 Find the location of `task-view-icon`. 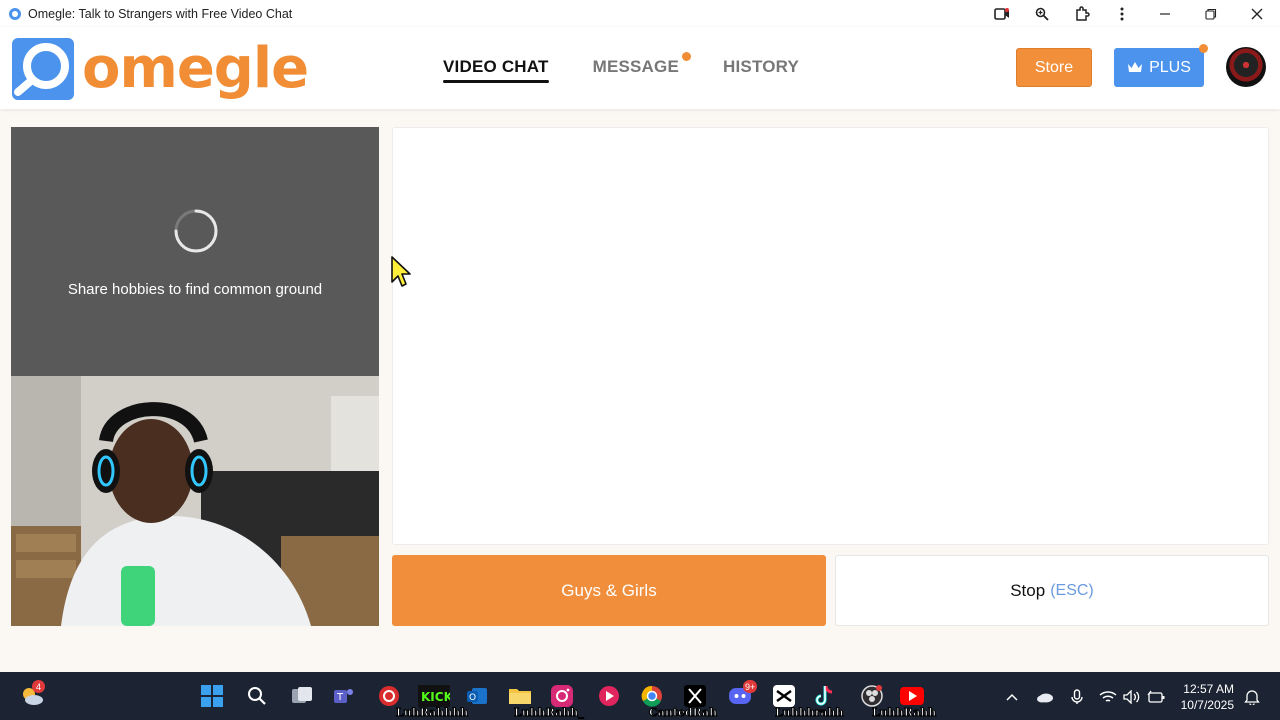

task-view-icon is located at coordinates (302, 696).